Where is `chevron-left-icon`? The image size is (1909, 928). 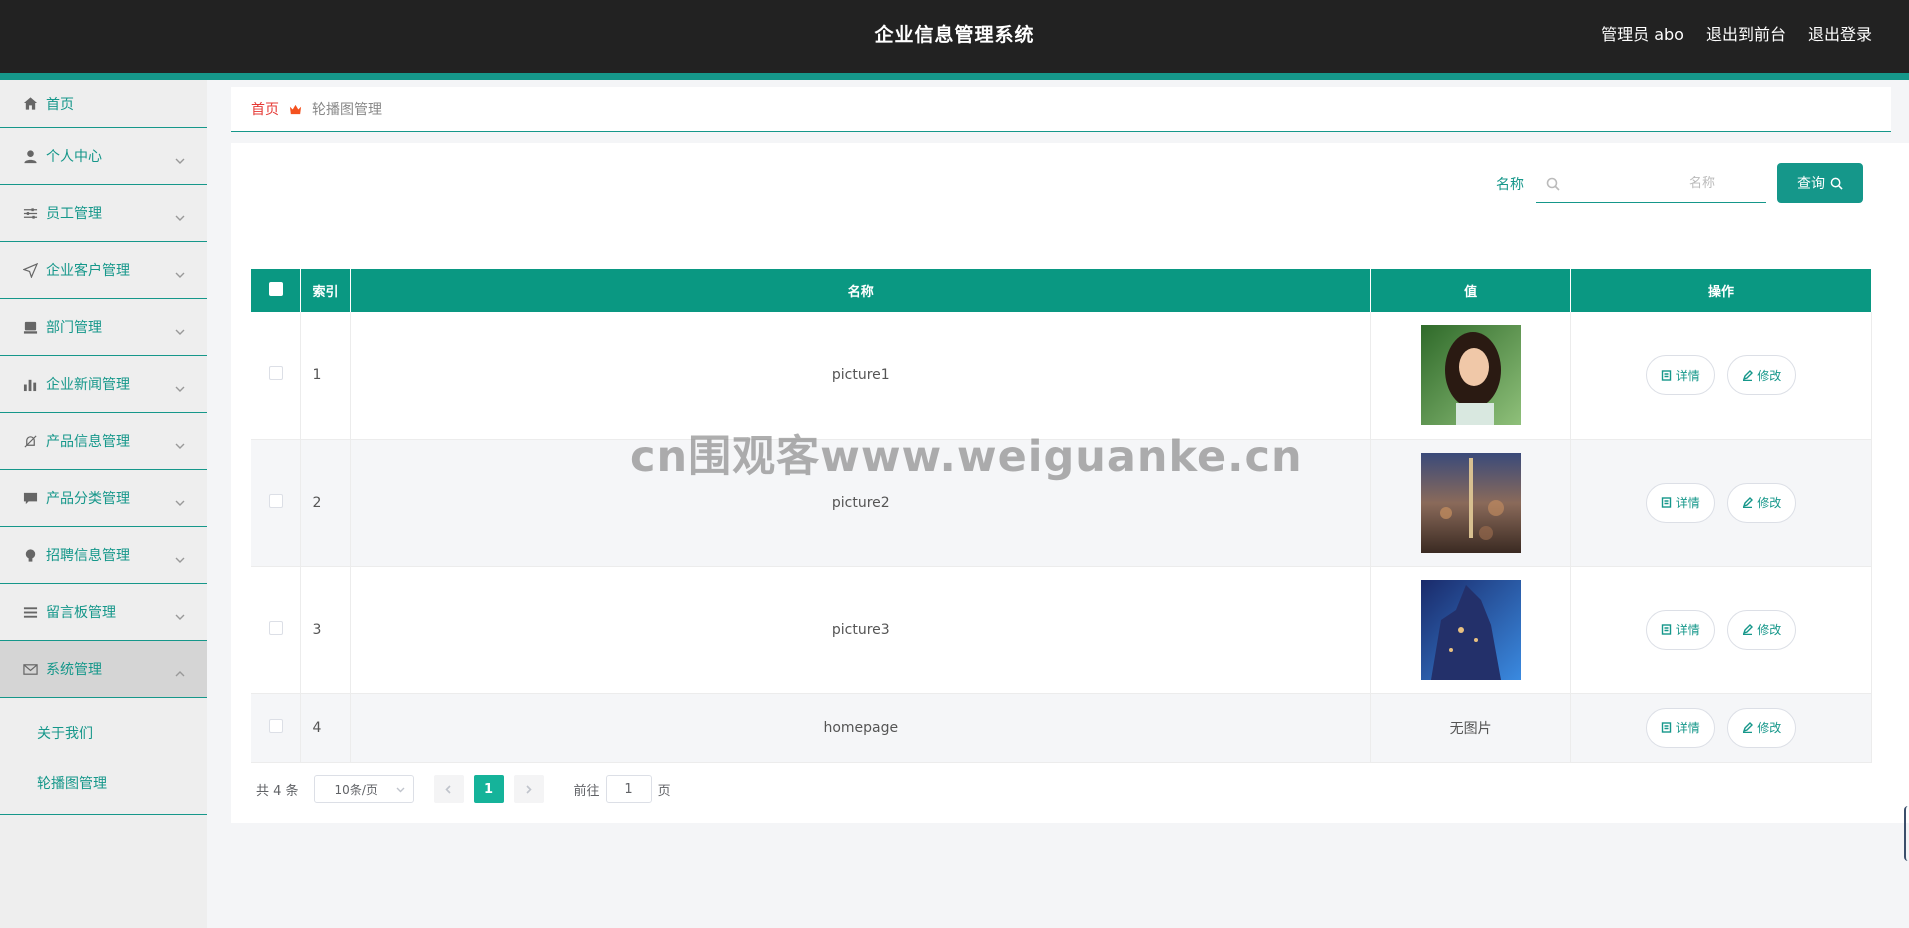 chevron-left-icon is located at coordinates (448, 789).